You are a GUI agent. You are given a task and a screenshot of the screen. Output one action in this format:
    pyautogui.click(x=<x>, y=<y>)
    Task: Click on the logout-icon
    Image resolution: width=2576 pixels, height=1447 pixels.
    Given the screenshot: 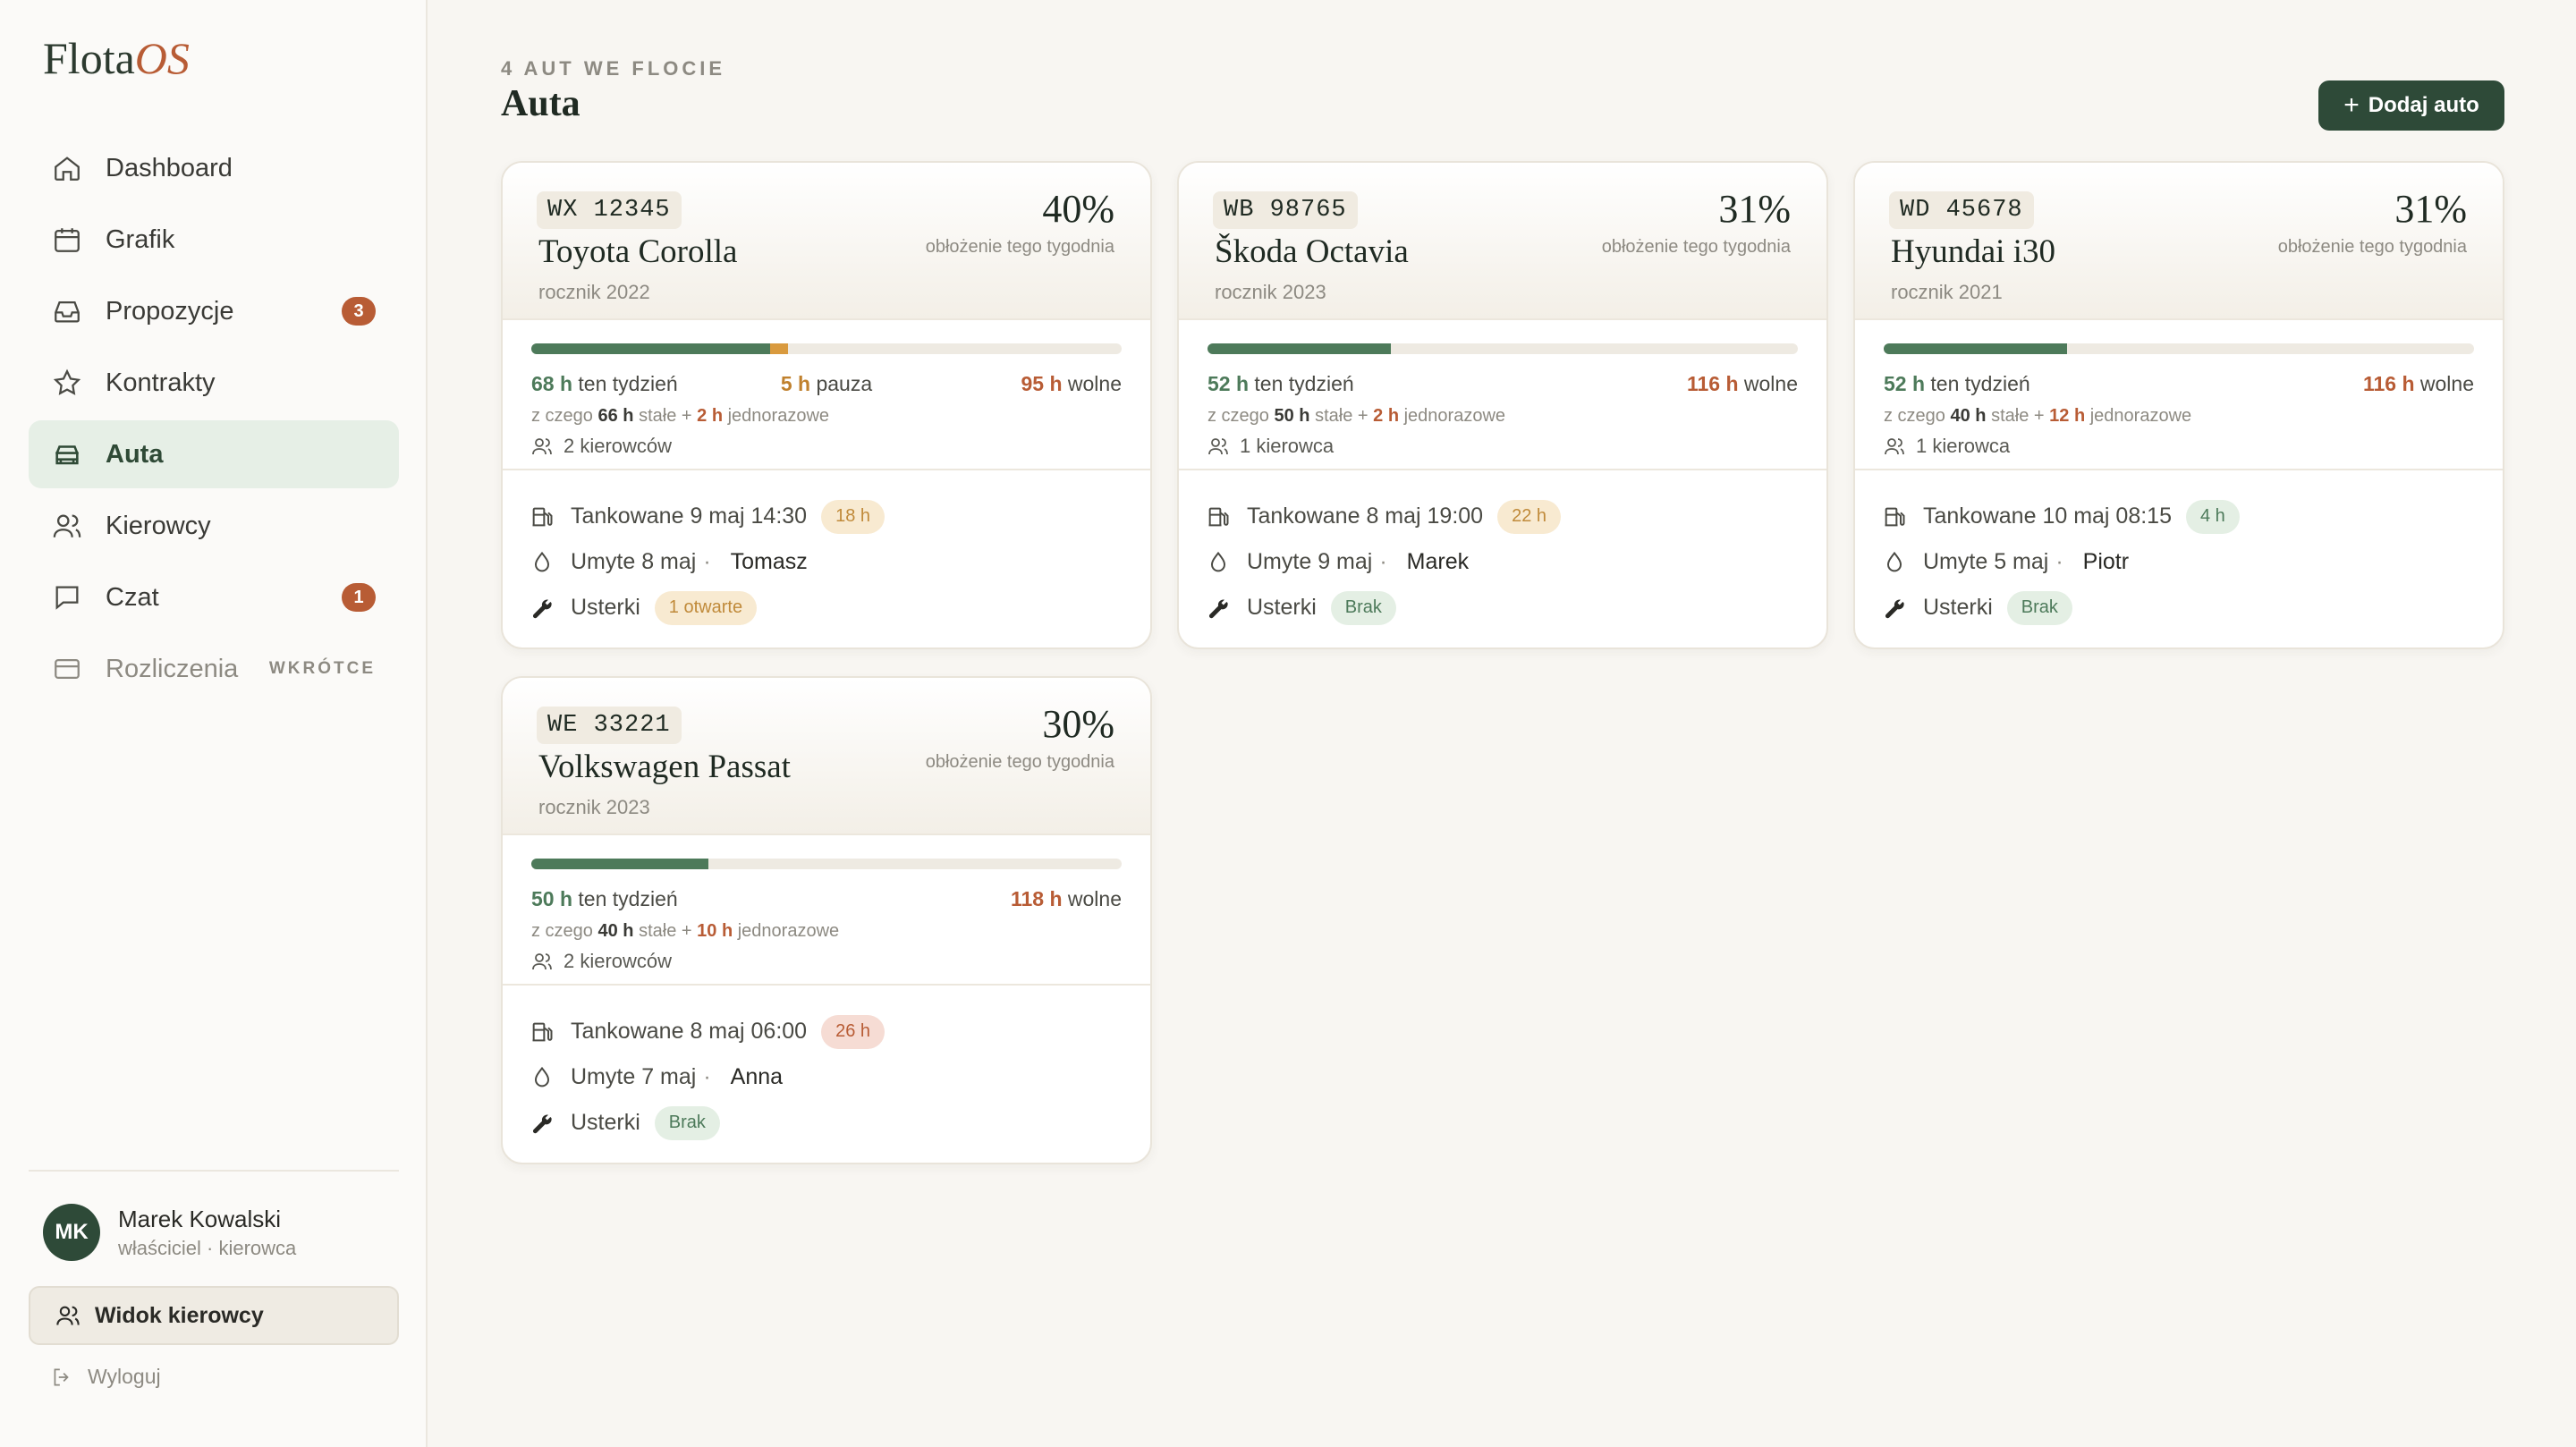 What is the action you would take?
    pyautogui.click(x=61, y=1376)
    